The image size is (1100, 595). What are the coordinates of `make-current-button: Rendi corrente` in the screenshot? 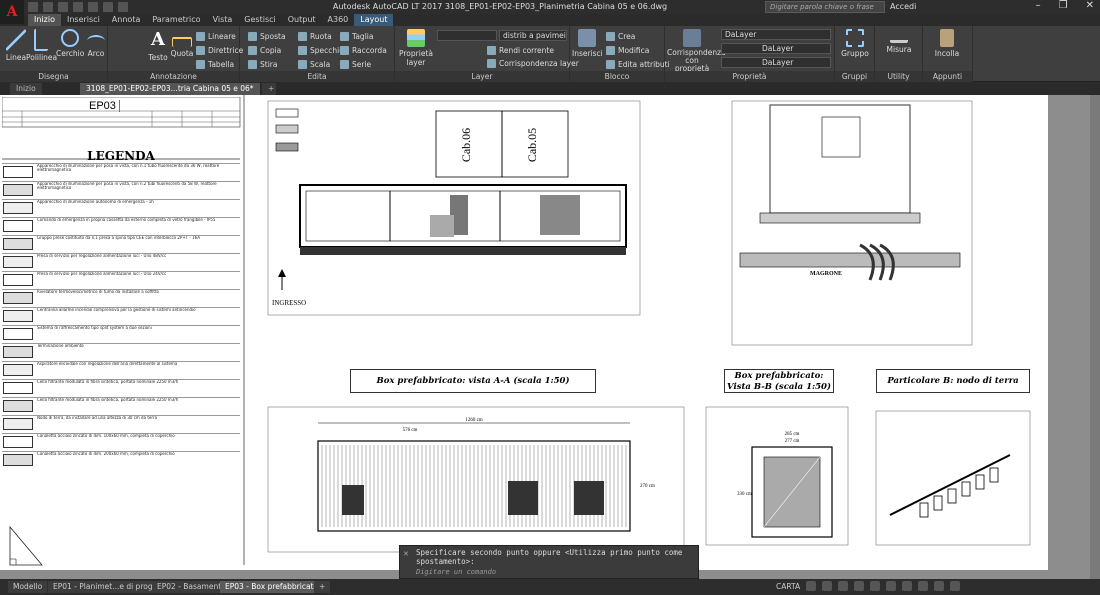 It's located at (520, 50).